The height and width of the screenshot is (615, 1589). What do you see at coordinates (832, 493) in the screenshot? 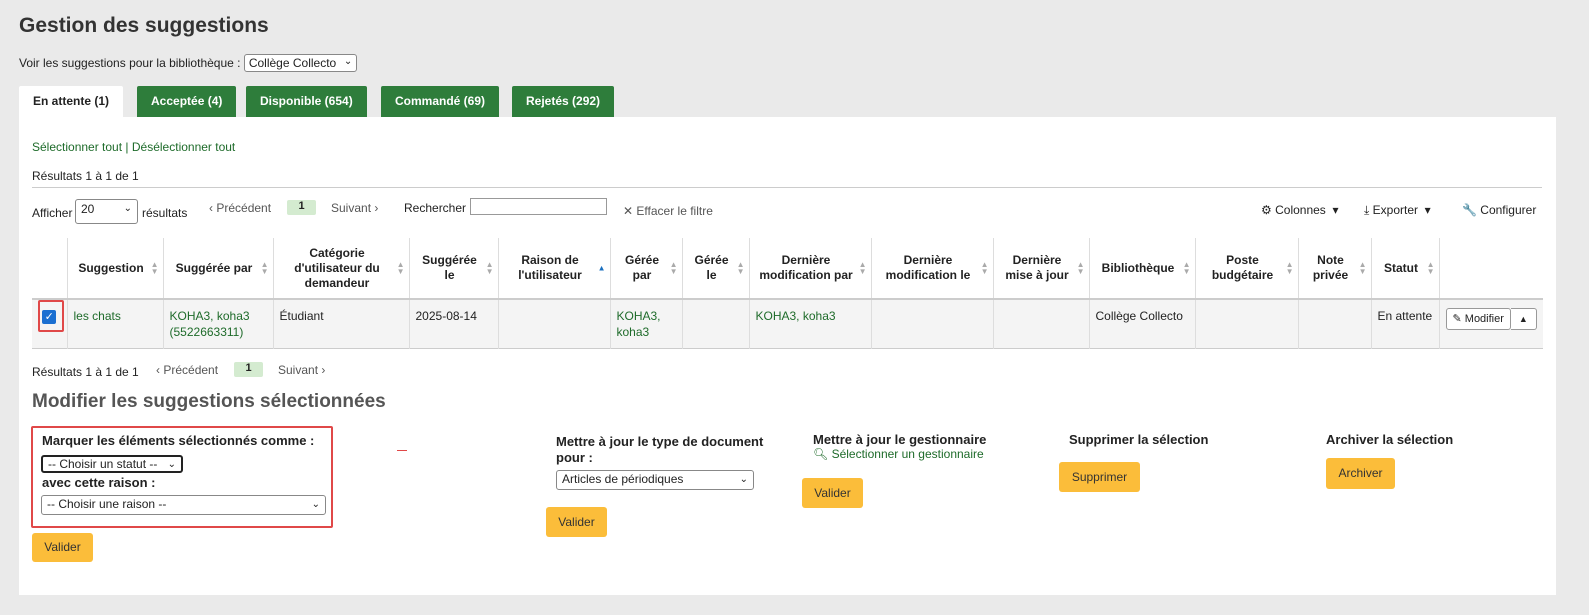
I see `validate-manager-button: Valider` at bounding box center [832, 493].